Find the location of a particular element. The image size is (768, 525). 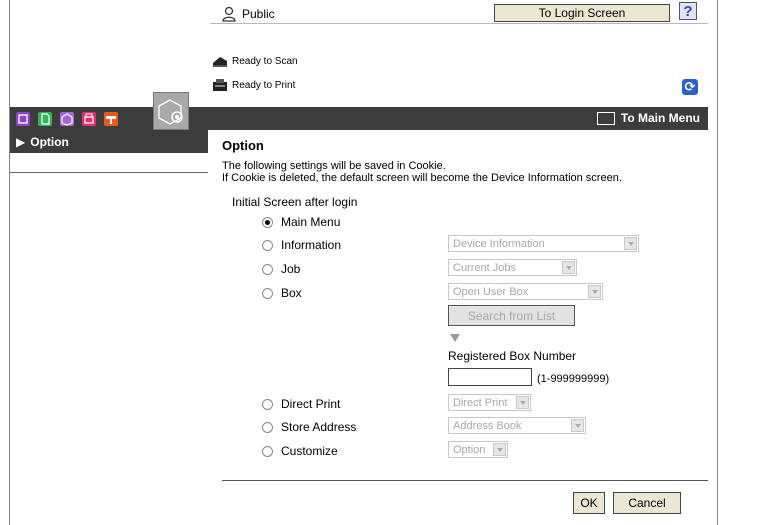

radio-label: Job is located at coordinates (291, 269).